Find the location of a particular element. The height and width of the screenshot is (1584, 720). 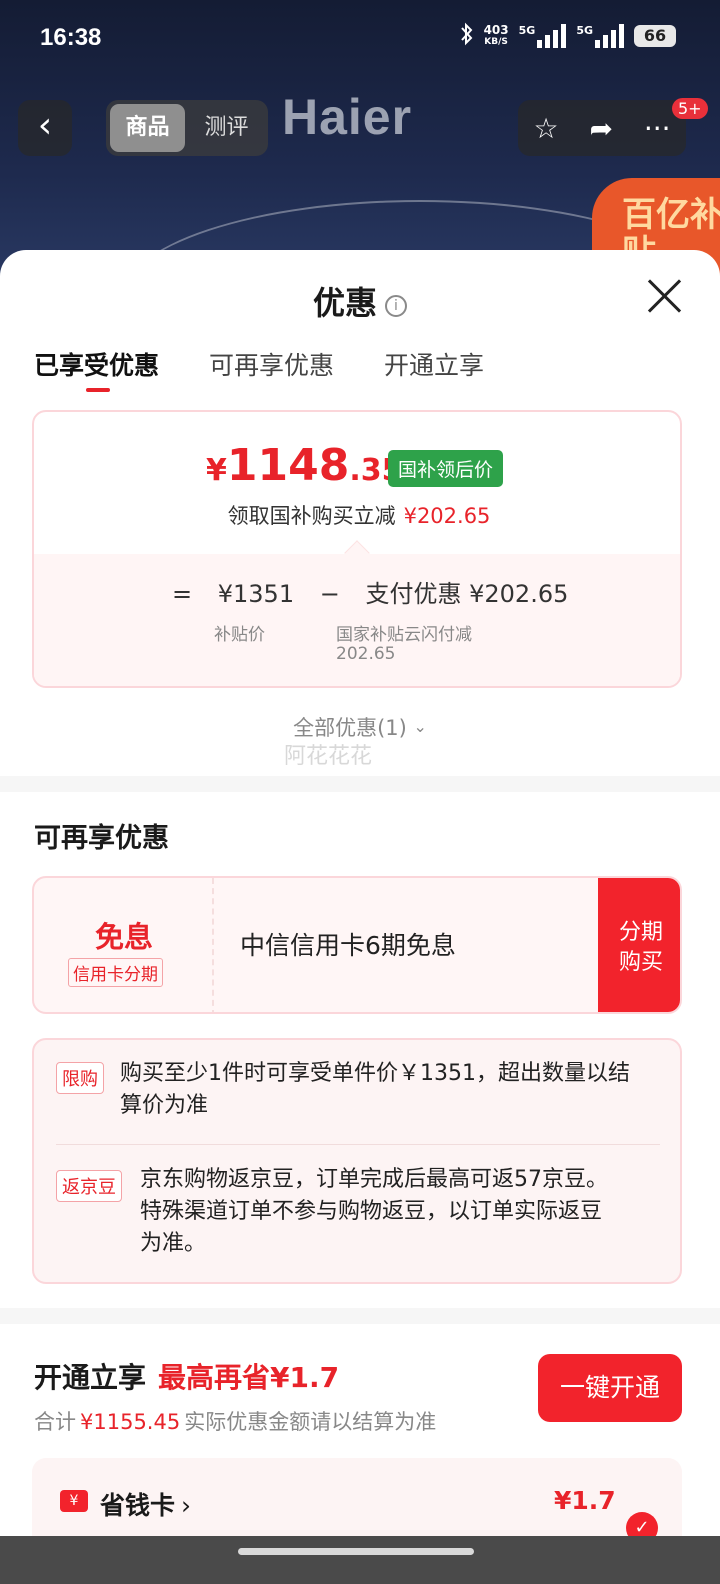

network-speed: 403 KB/S is located at coordinates (496, 35).